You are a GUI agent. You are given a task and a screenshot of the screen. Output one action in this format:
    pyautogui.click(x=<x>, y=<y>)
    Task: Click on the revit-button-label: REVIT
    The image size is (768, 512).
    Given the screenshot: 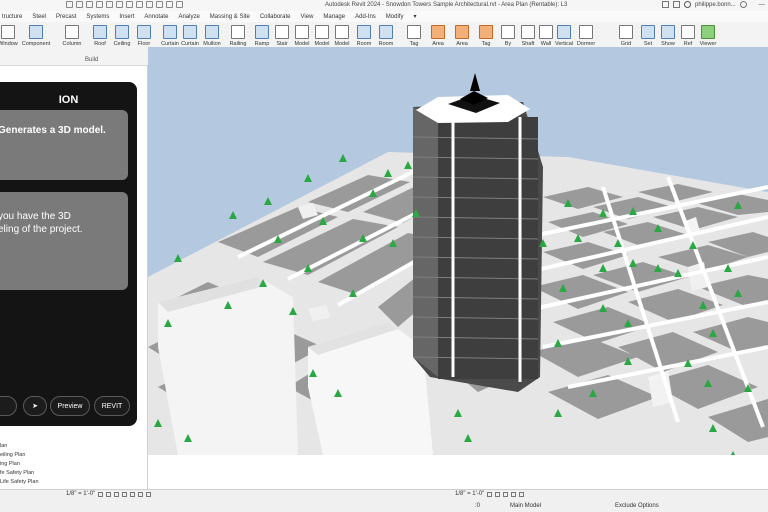 What is the action you would take?
    pyautogui.click(x=112, y=406)
    